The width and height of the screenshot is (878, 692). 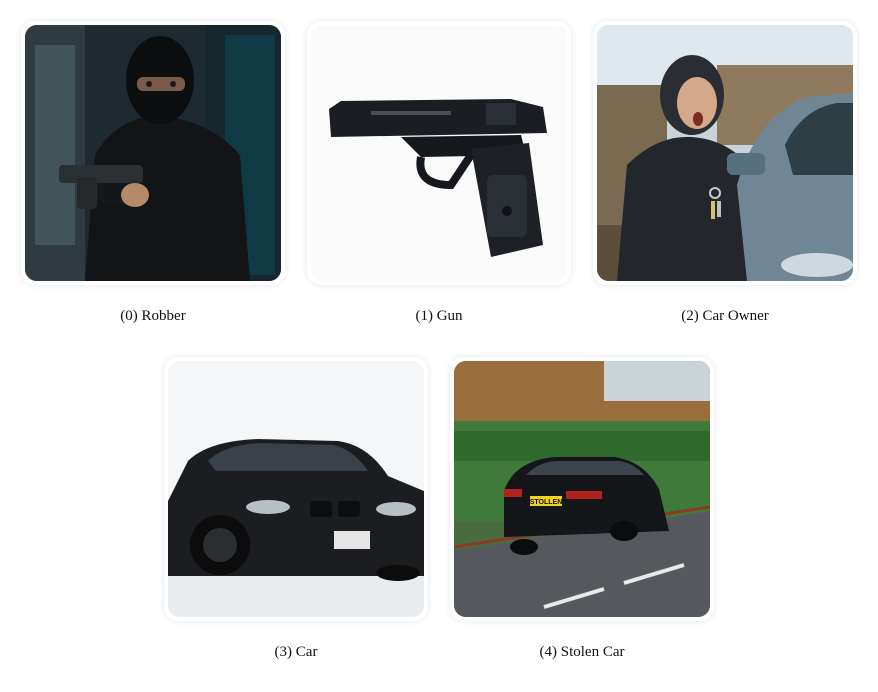 What do you see at coordinates (725, 316) in the screenshot?
I see `caption-car-owner: (2) Car Owner` at bounding box center [725, 316].